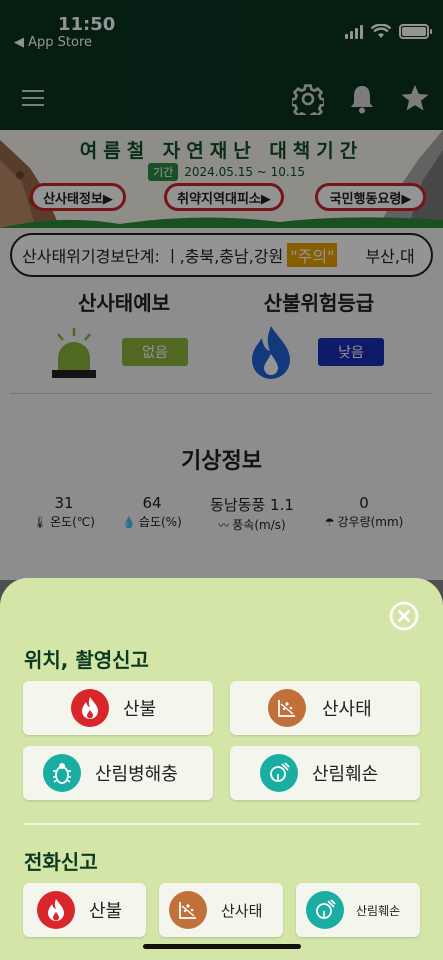 The image size is (443, 960). What do you see at coordinates (404, 616) in the screenshot?
I see `close-icon` at bounding box center [404, 616].